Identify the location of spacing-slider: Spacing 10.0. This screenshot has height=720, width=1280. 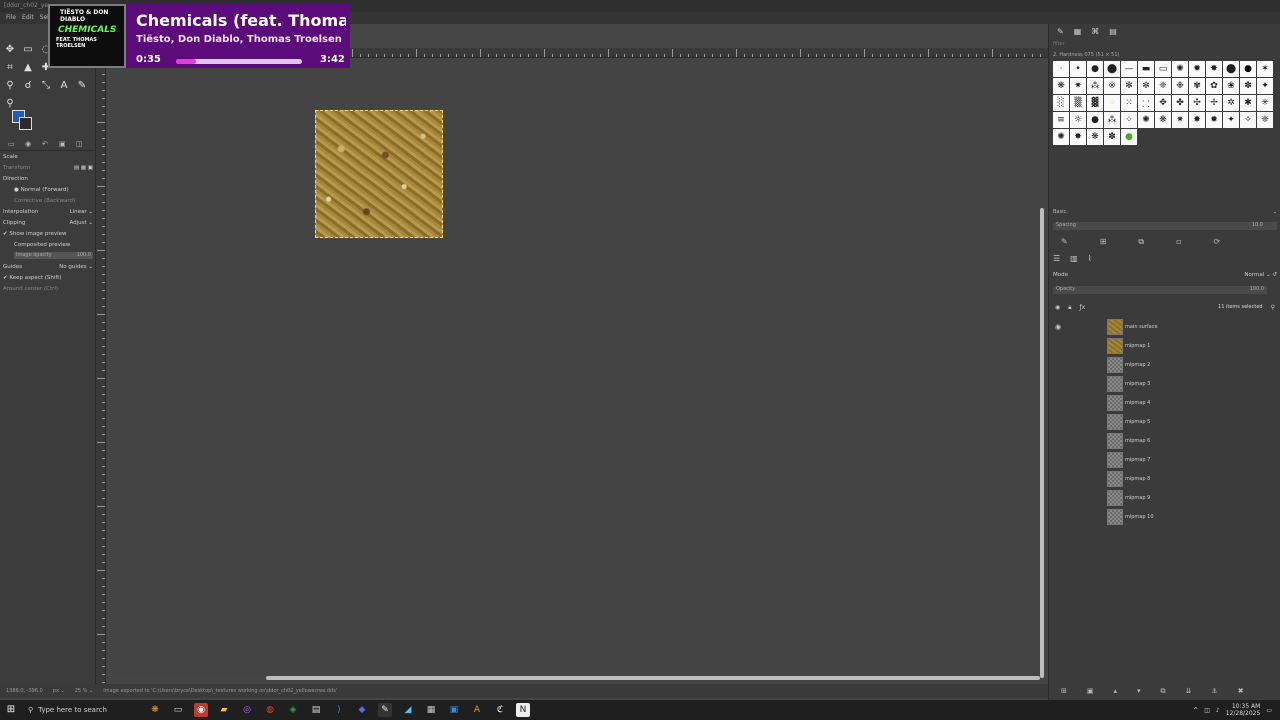
(1165, 226).